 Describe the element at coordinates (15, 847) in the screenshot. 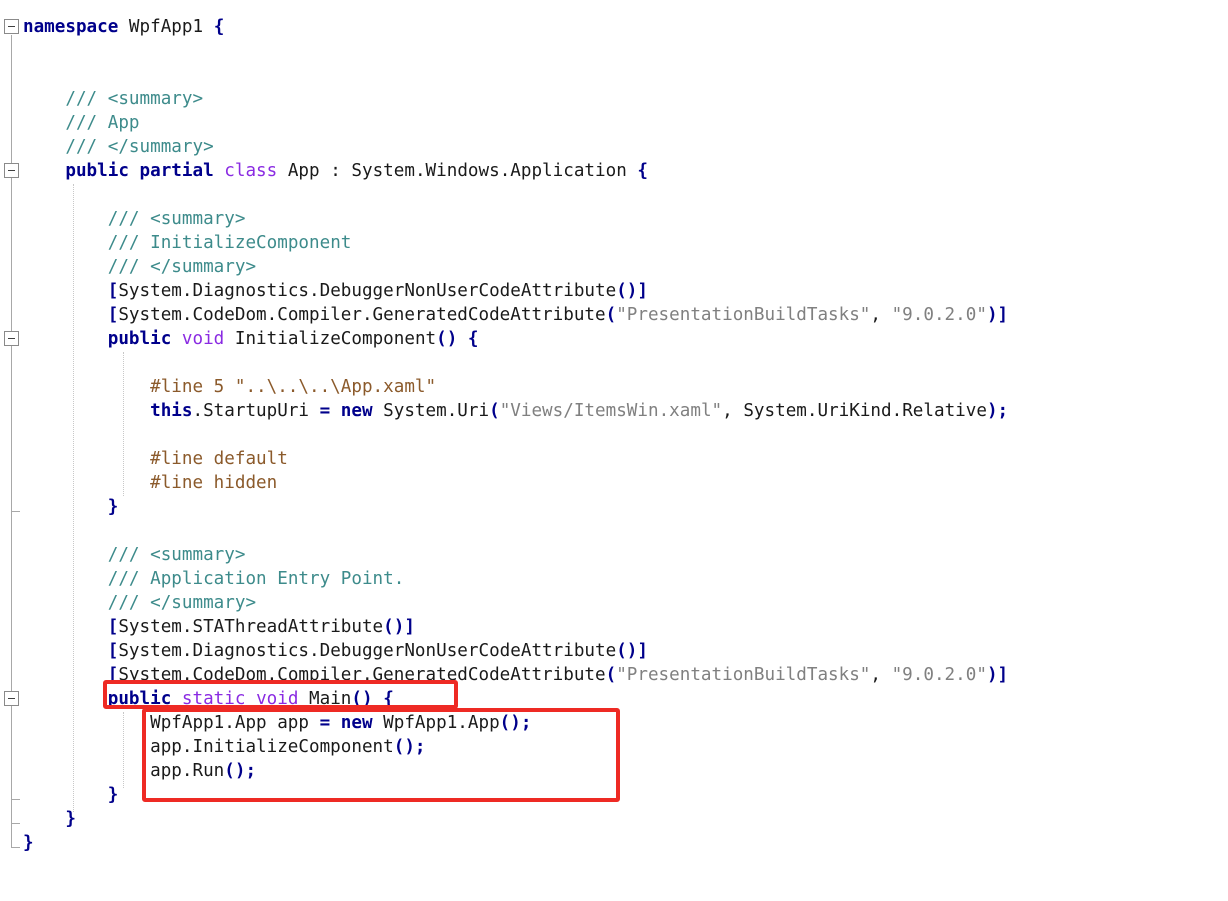

I see `fold-end-namespace` at that location.